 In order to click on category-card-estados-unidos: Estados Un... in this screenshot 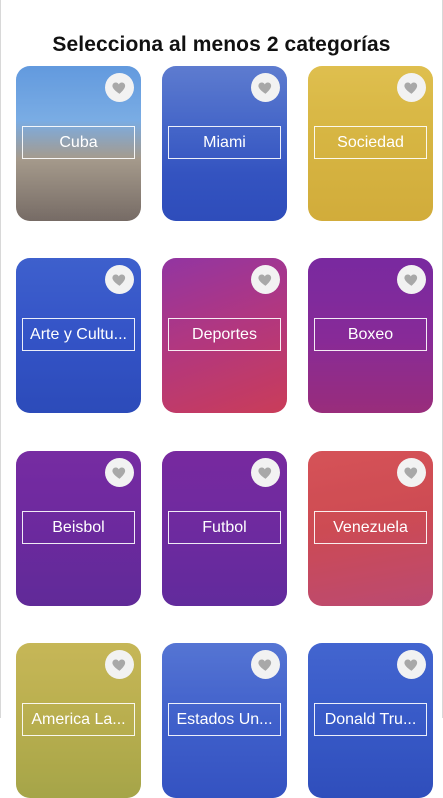, I will do `click(224, 720)`.